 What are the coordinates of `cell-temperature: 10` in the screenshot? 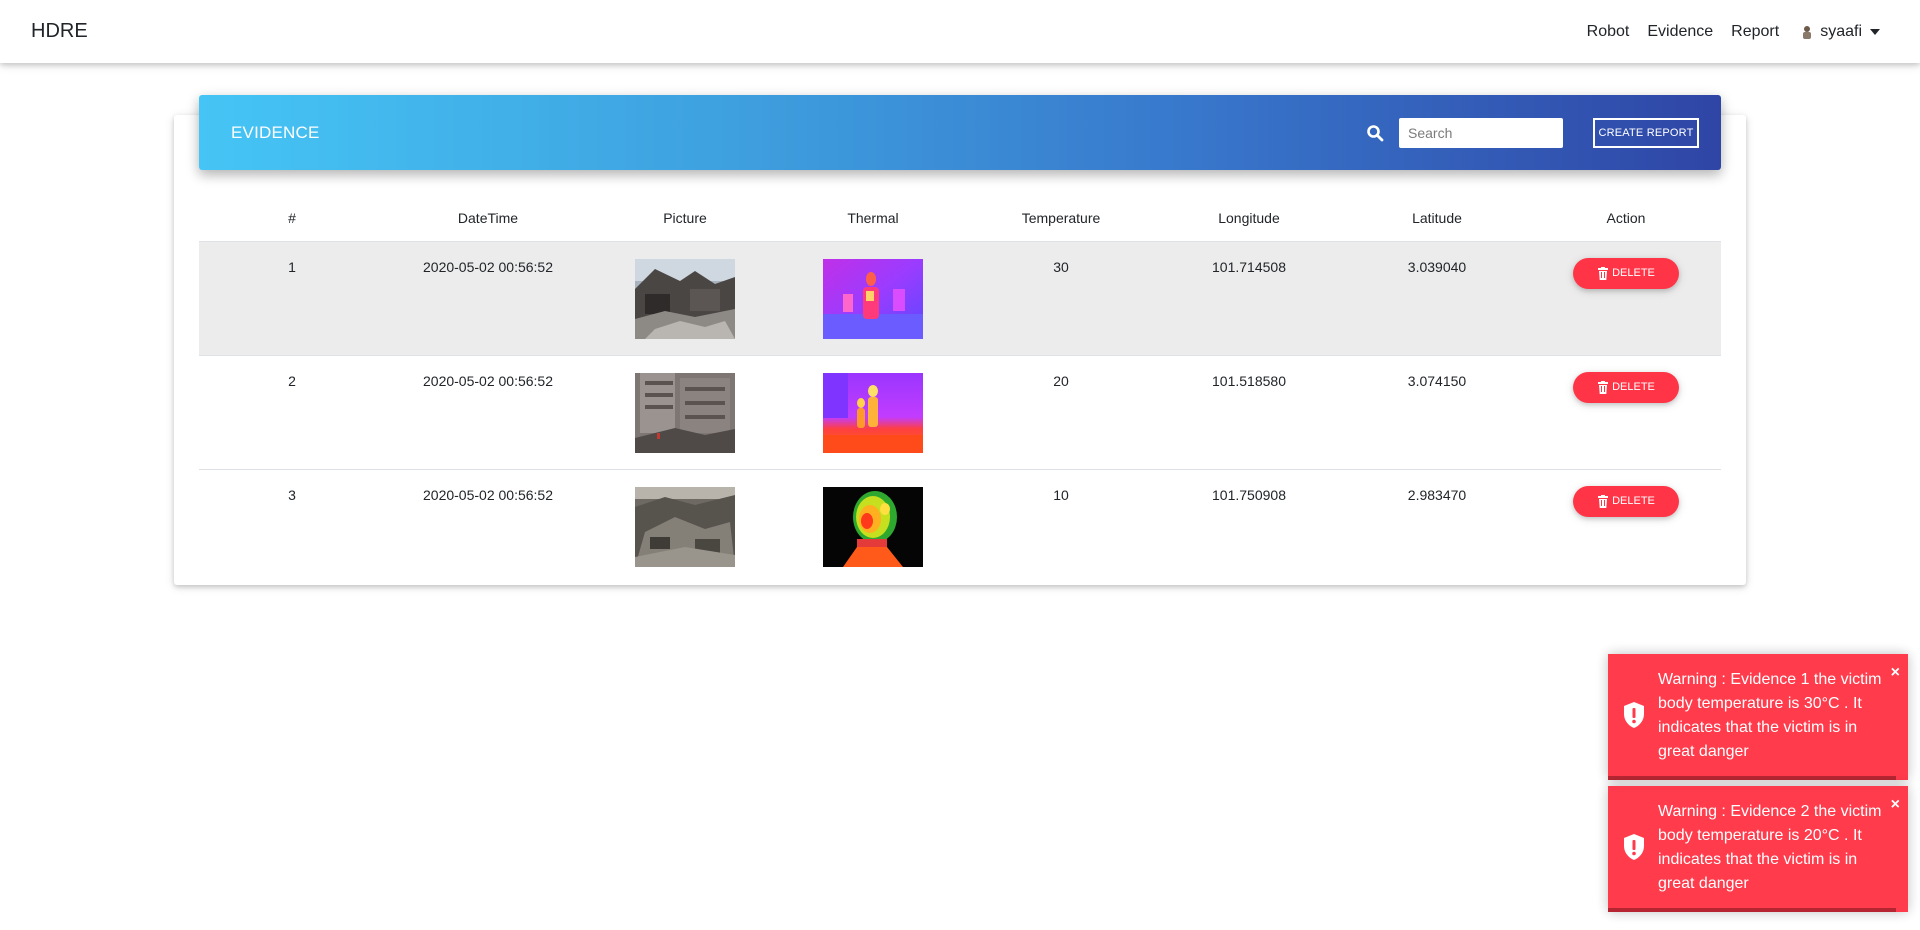 It's located at (1061, 494).